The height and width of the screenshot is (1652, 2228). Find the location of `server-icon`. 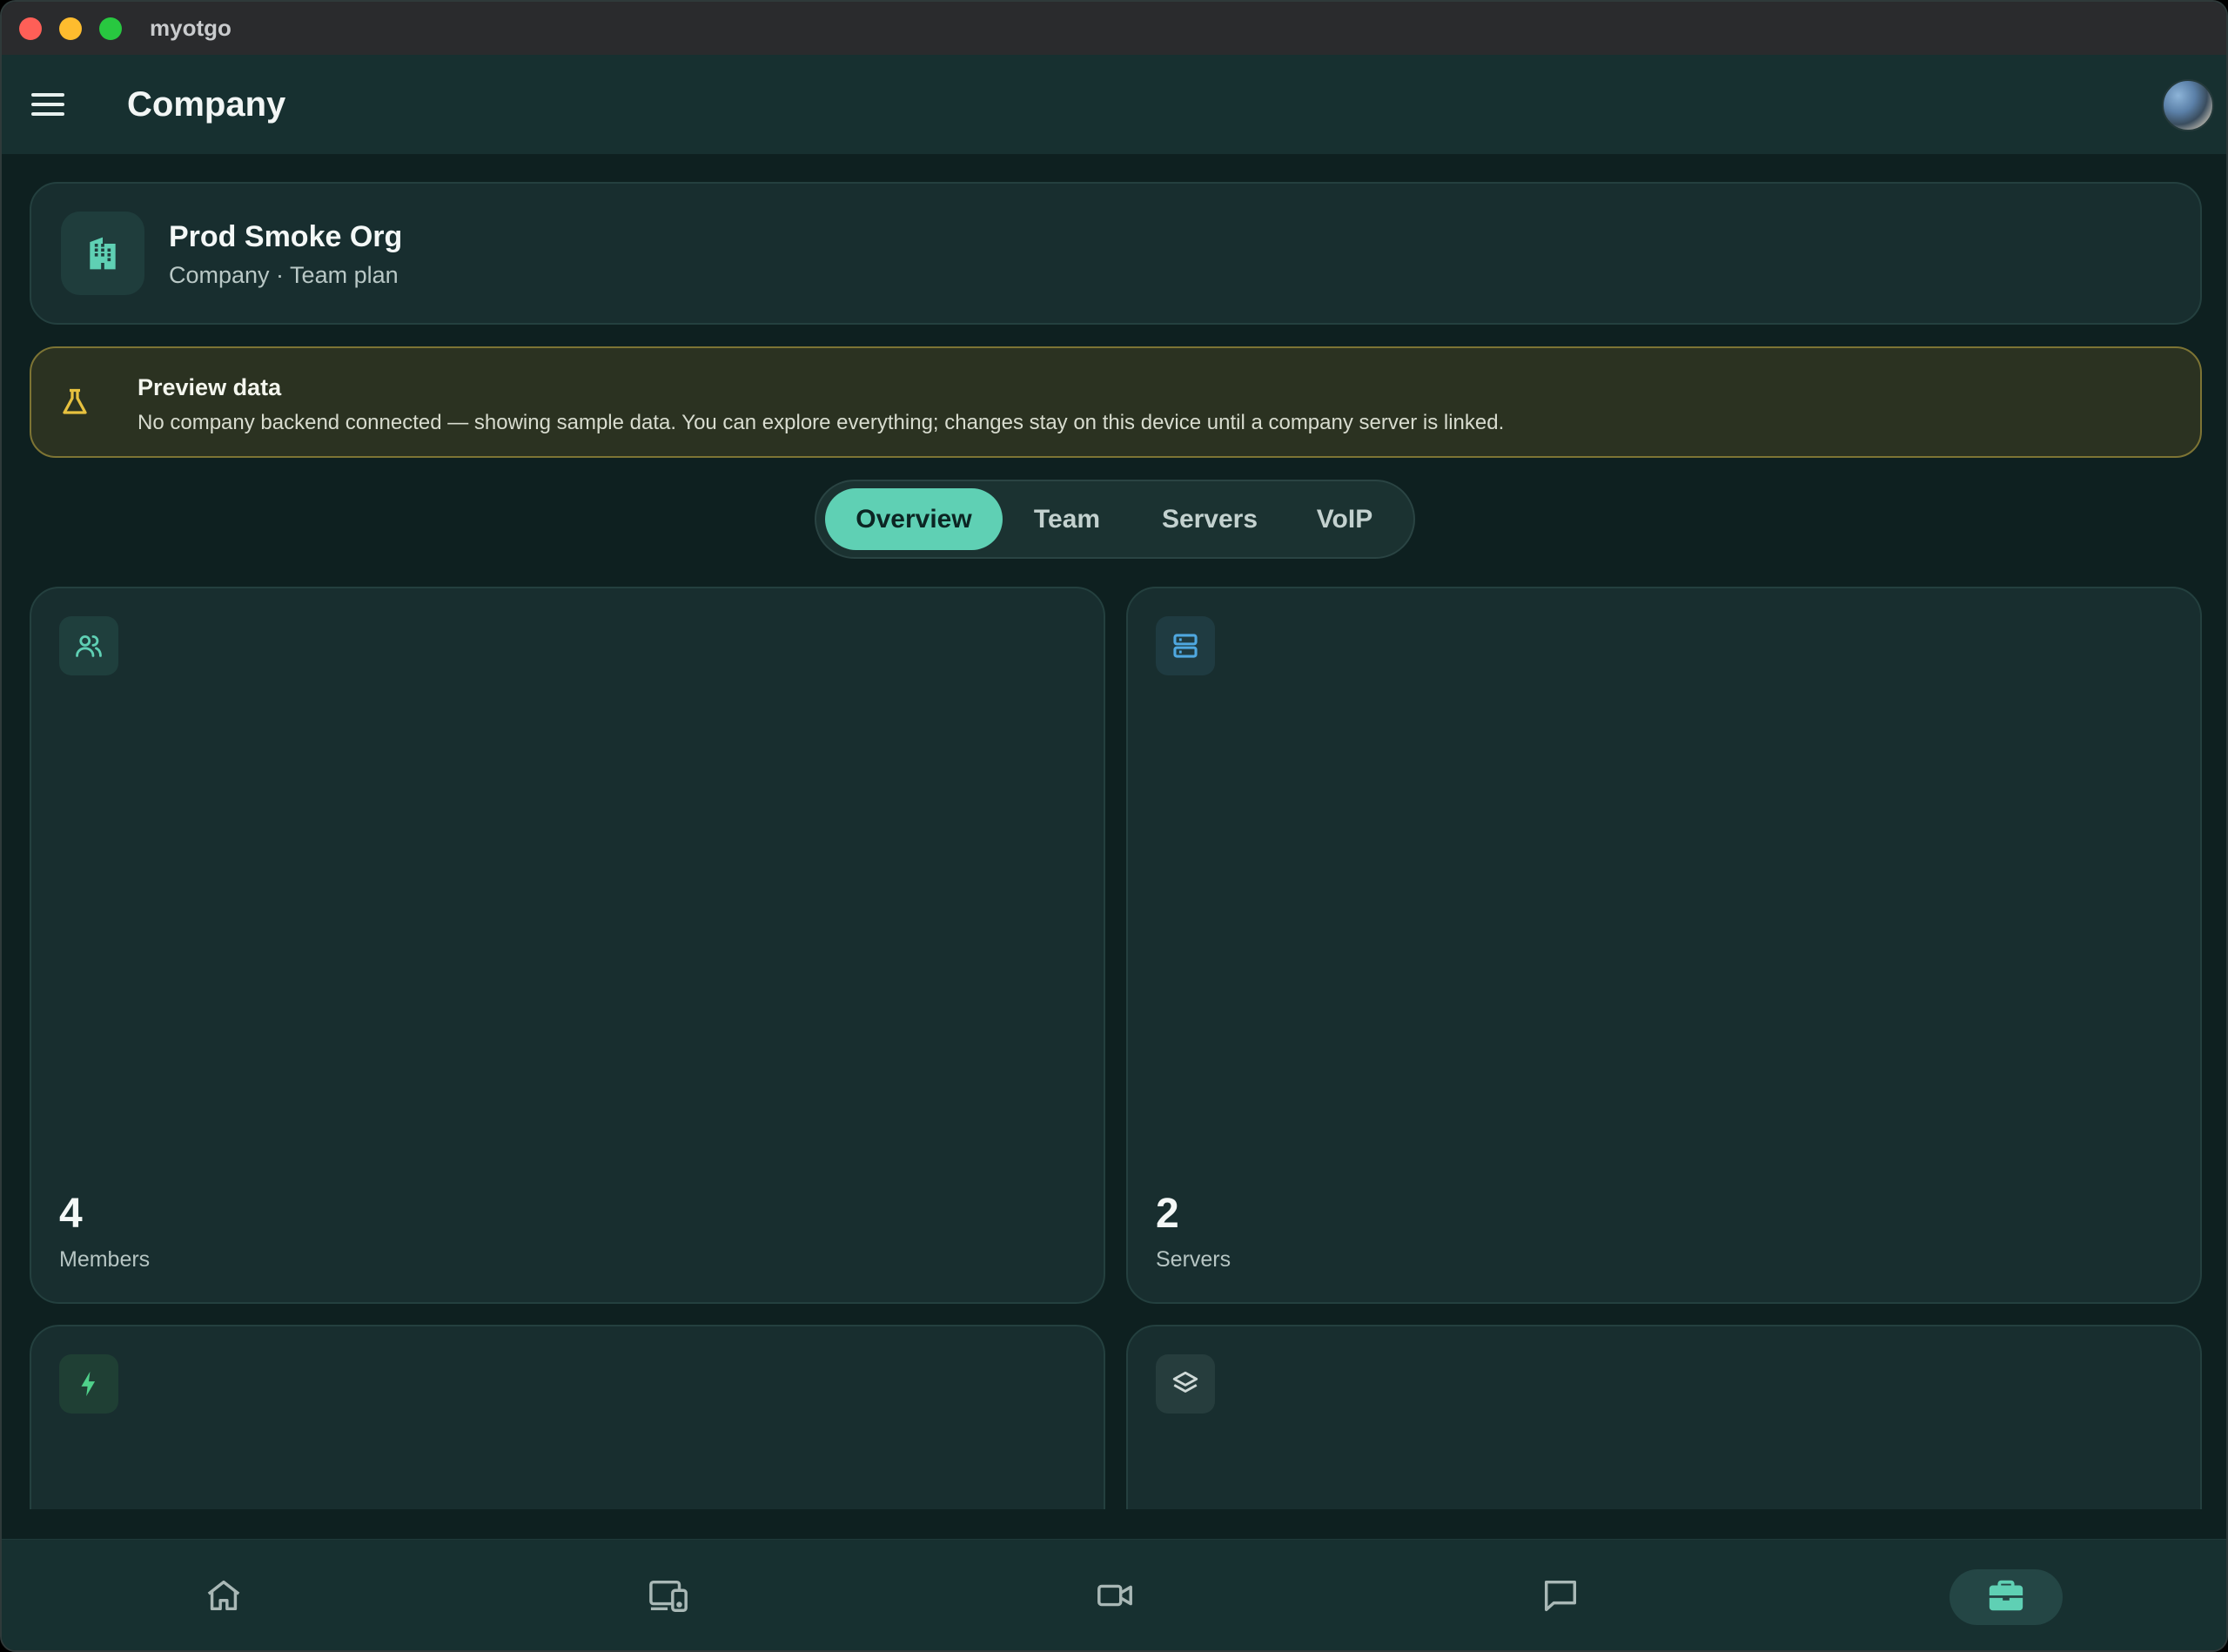

server-icon is located at coordinates (1185, 646).